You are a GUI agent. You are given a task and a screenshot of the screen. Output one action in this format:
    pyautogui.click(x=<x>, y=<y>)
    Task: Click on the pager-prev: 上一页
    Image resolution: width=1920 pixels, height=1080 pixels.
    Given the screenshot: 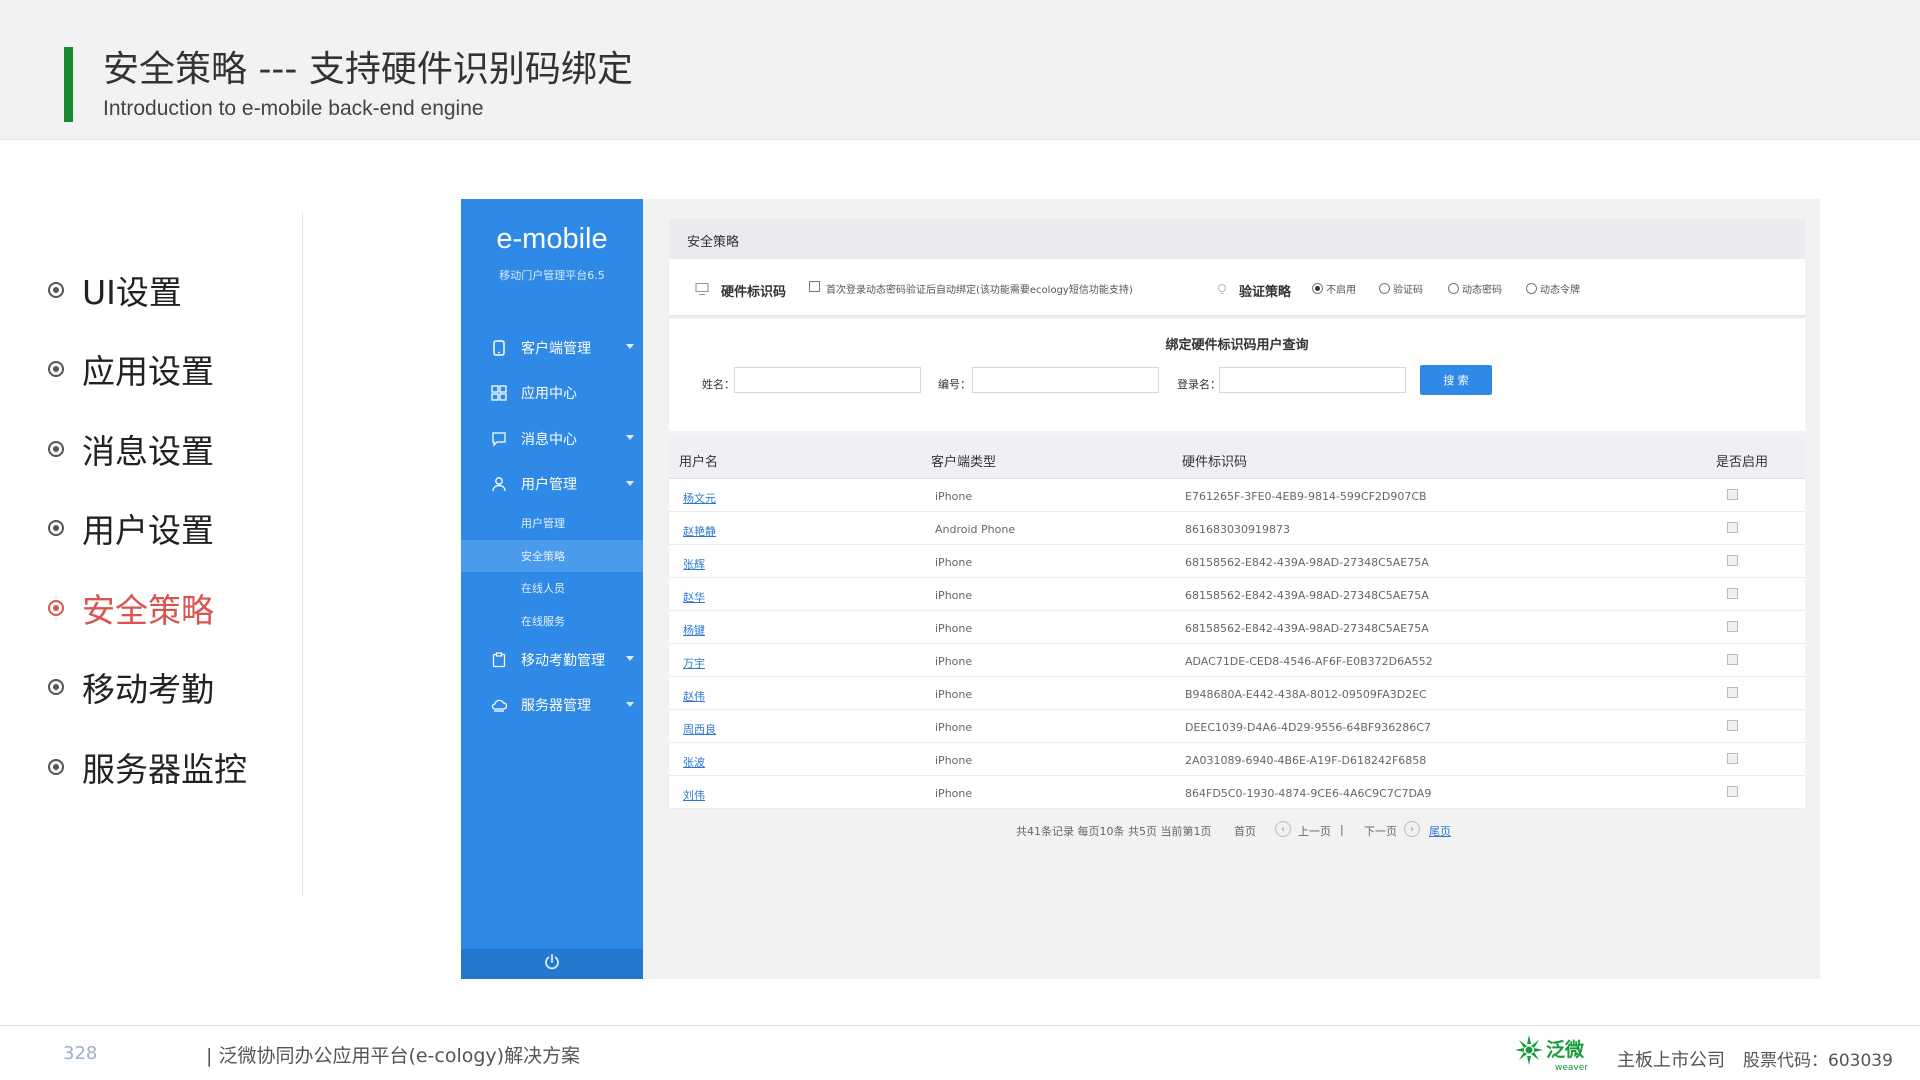 What is the action you would take?
    pyautogui.click(x=1314, y=831)
    